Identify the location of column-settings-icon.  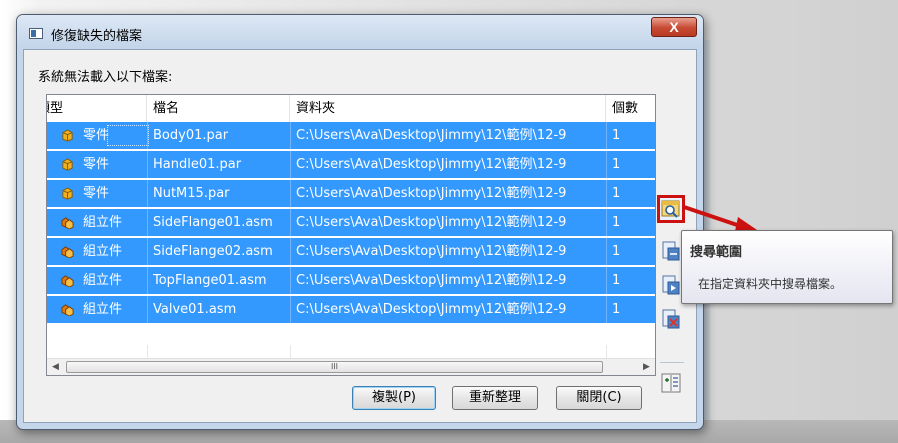
(671, 383).